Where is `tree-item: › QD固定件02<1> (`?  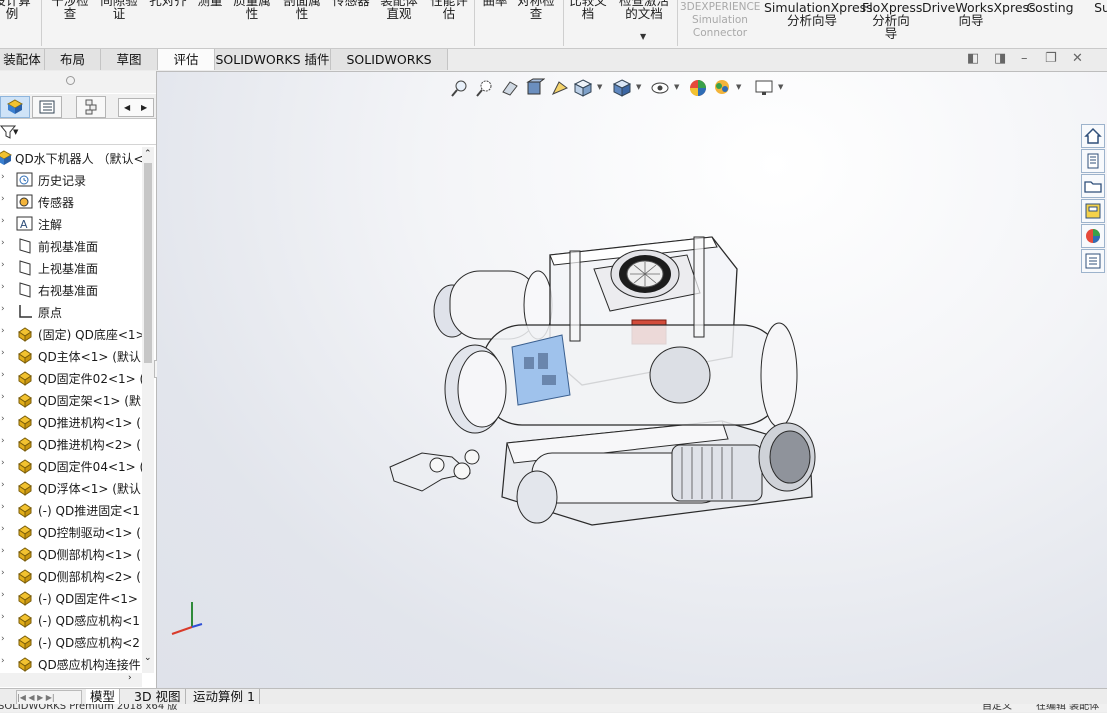
tree-item: › QD固定件02<1> ( is located at coordinates (71, 378).